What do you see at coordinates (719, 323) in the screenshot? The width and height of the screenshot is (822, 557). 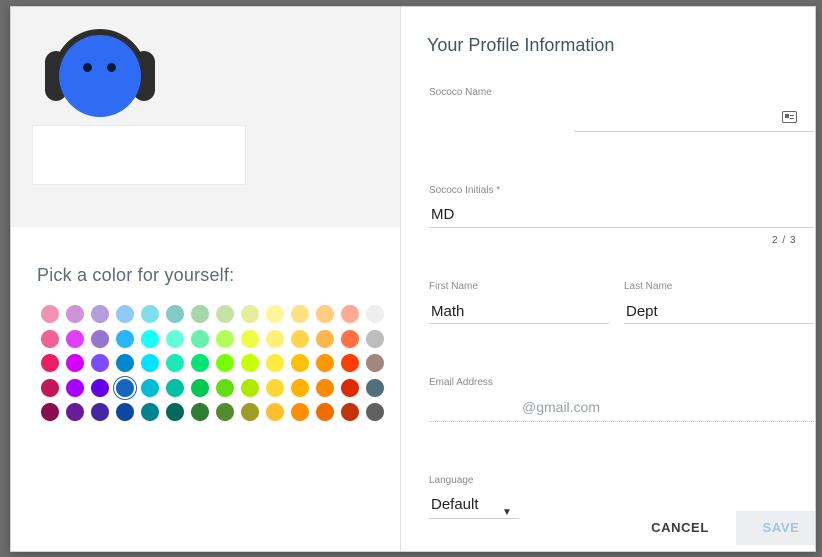 I see `last-name-underline` at bounding box center [719, 323].